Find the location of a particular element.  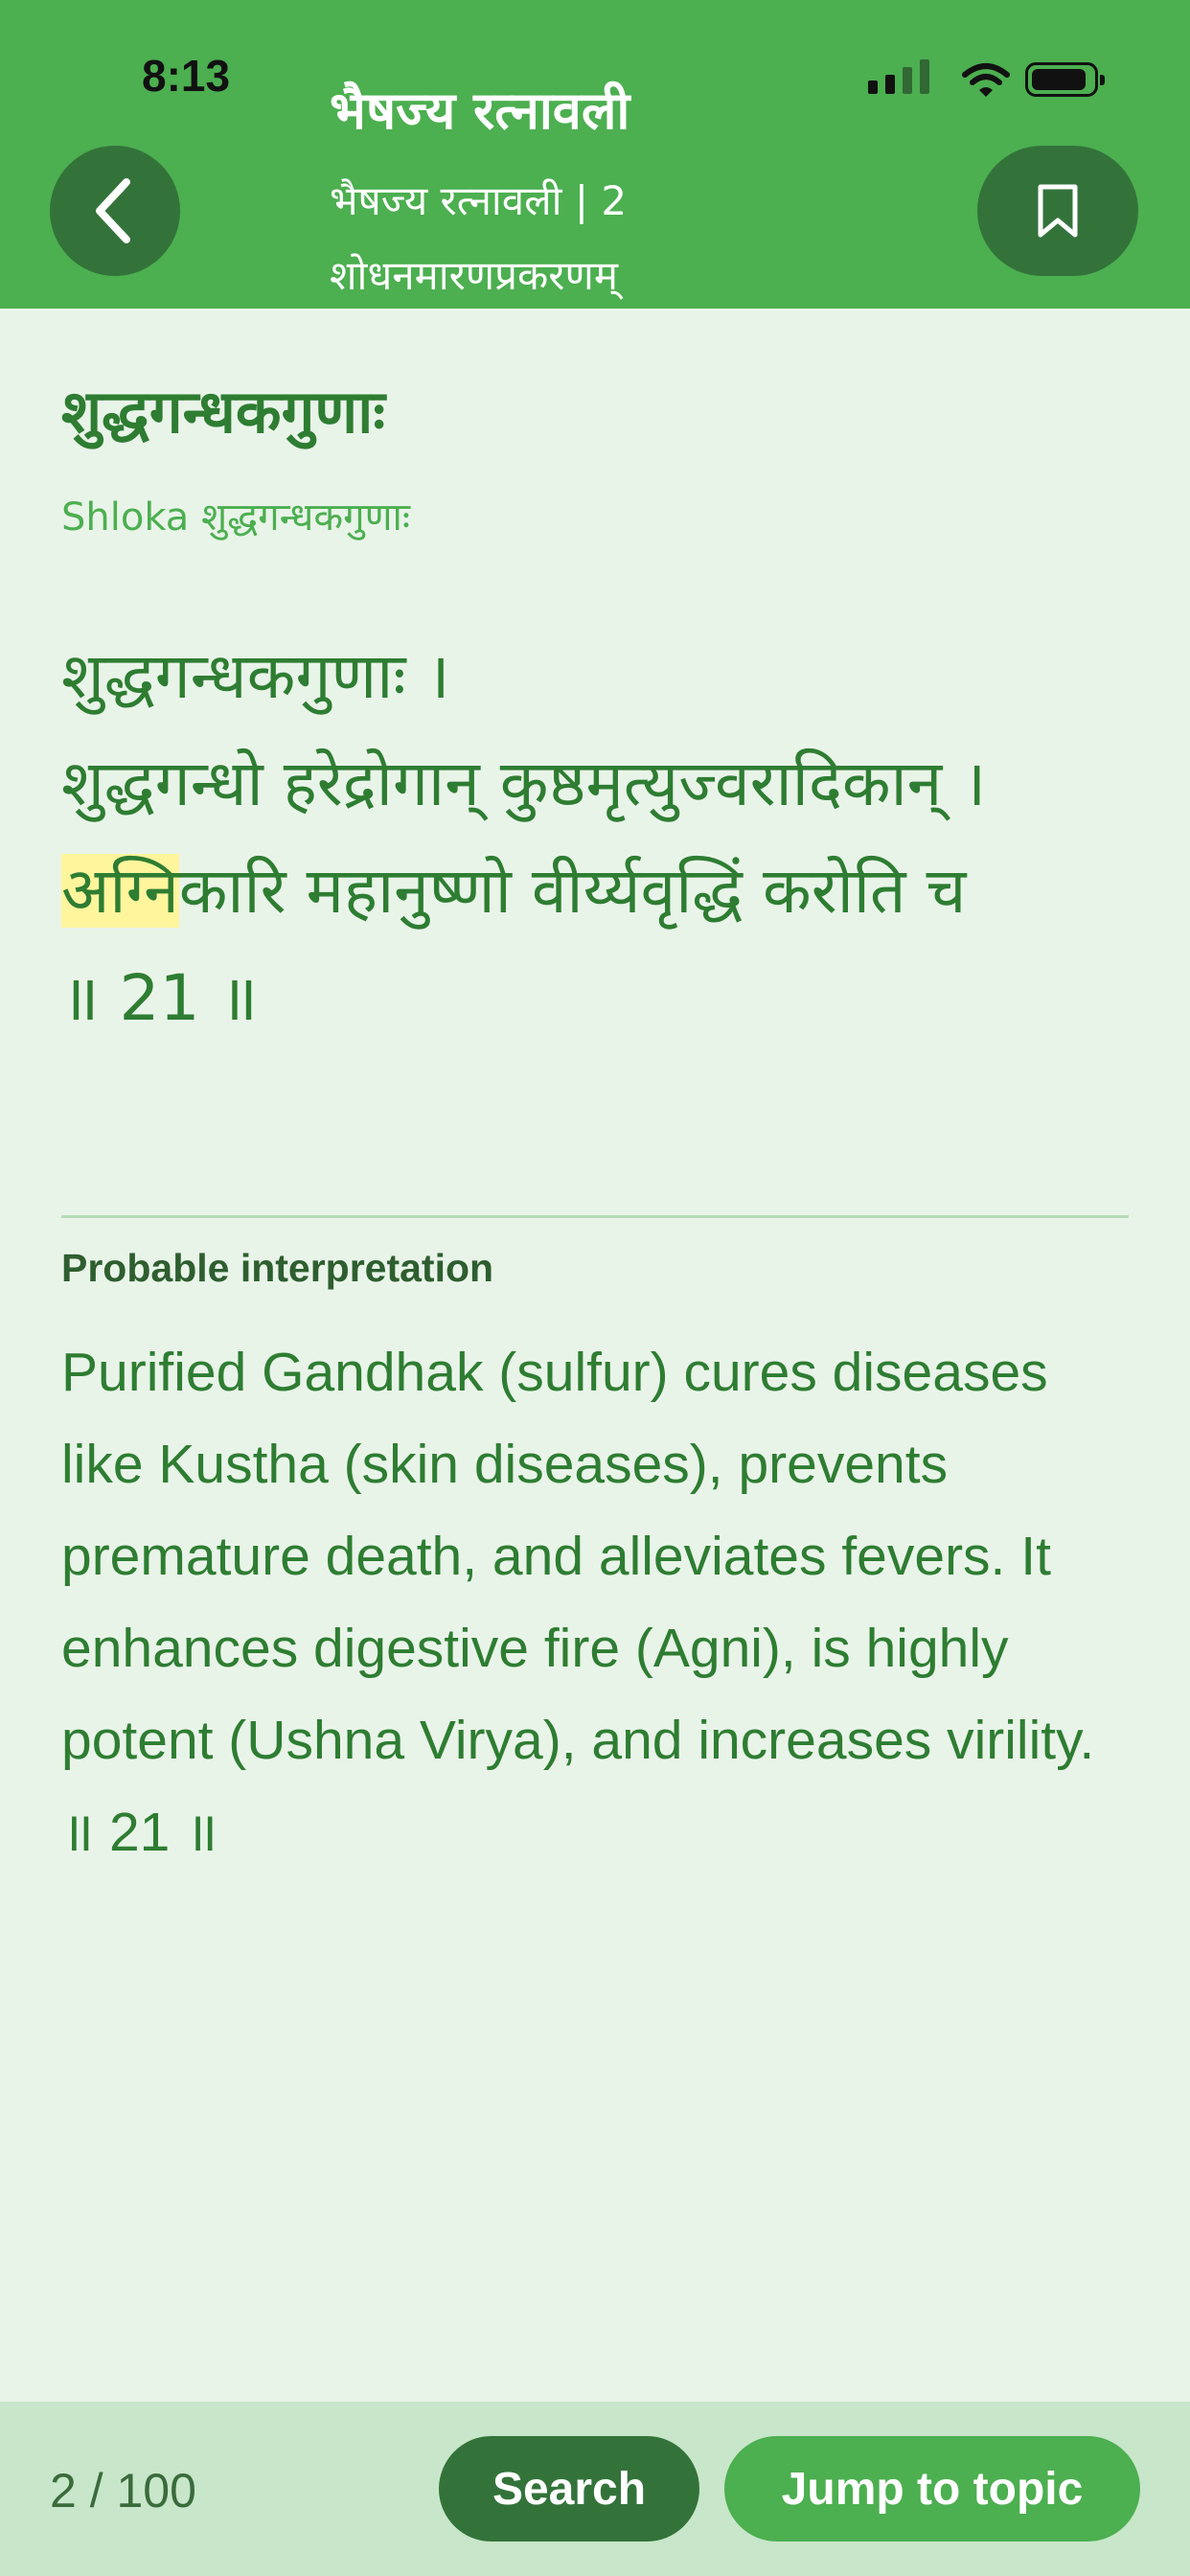

header-title: भैषज्य रत्नावली is located at coordinates (480, 110).